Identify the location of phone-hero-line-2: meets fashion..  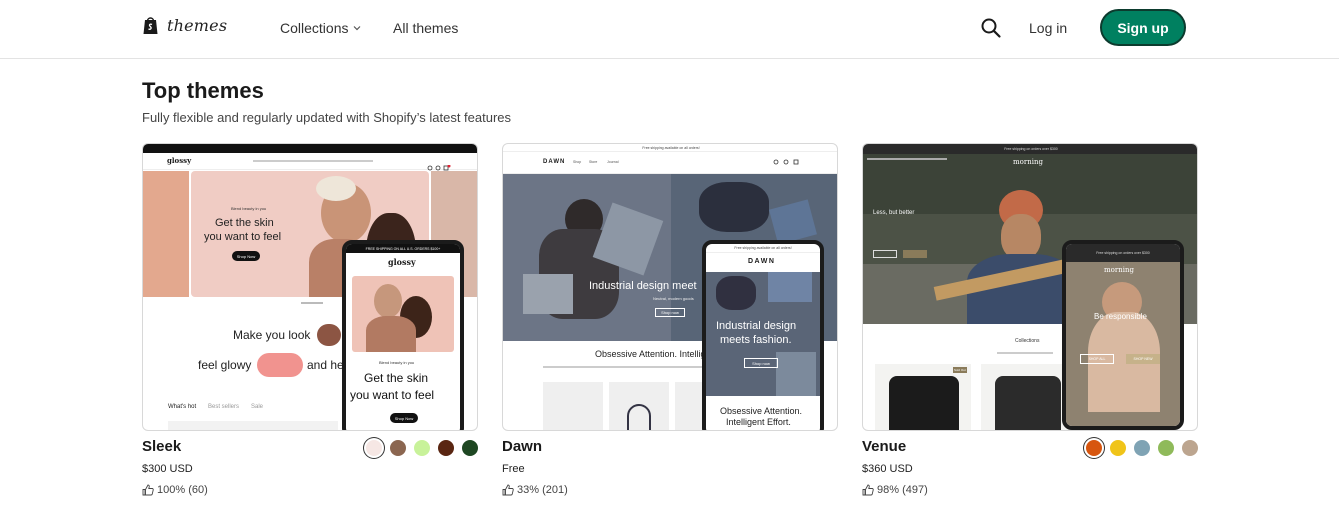
(756, 340).